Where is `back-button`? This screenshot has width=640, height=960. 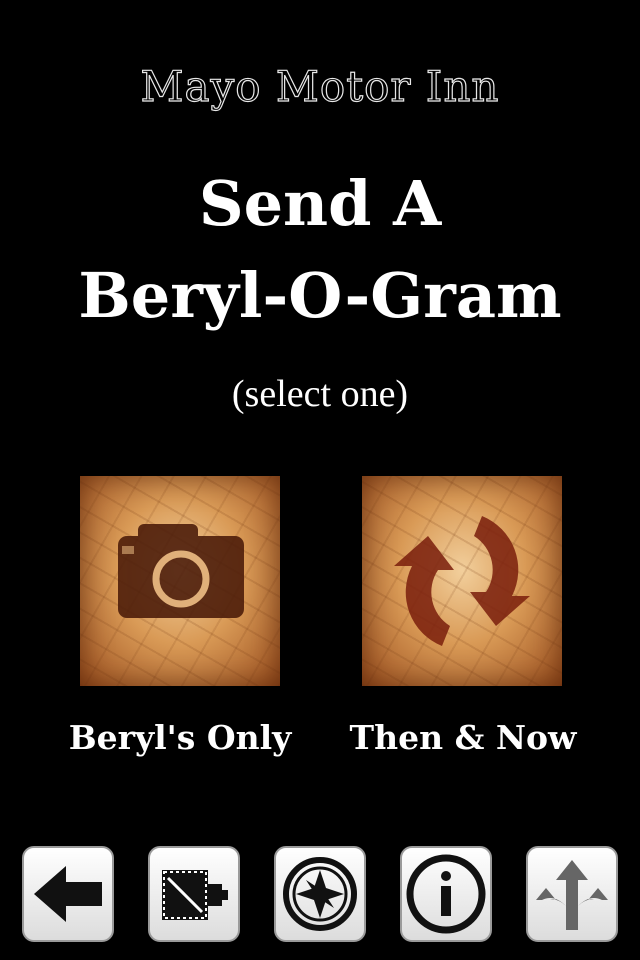 back-button is located at coordinates (68, 894).